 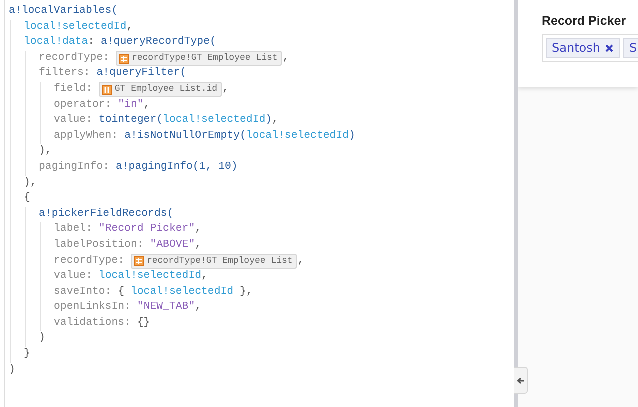 I want to click on code-token: openLinksIn:, so click(x=93, y=308).